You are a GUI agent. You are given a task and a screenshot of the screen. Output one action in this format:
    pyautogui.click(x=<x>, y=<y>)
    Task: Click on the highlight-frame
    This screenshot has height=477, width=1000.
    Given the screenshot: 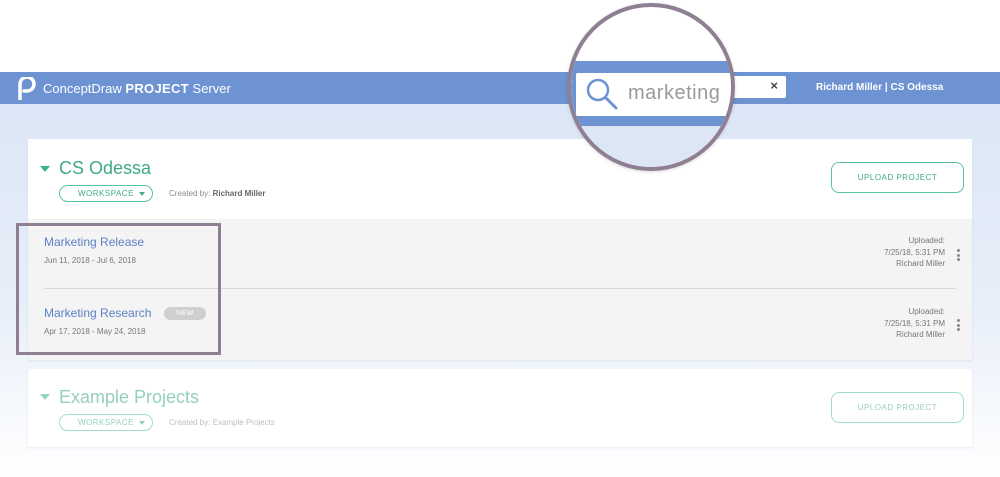 What is the action you would take?
    pyautogui.click(x=118, y=289)
    